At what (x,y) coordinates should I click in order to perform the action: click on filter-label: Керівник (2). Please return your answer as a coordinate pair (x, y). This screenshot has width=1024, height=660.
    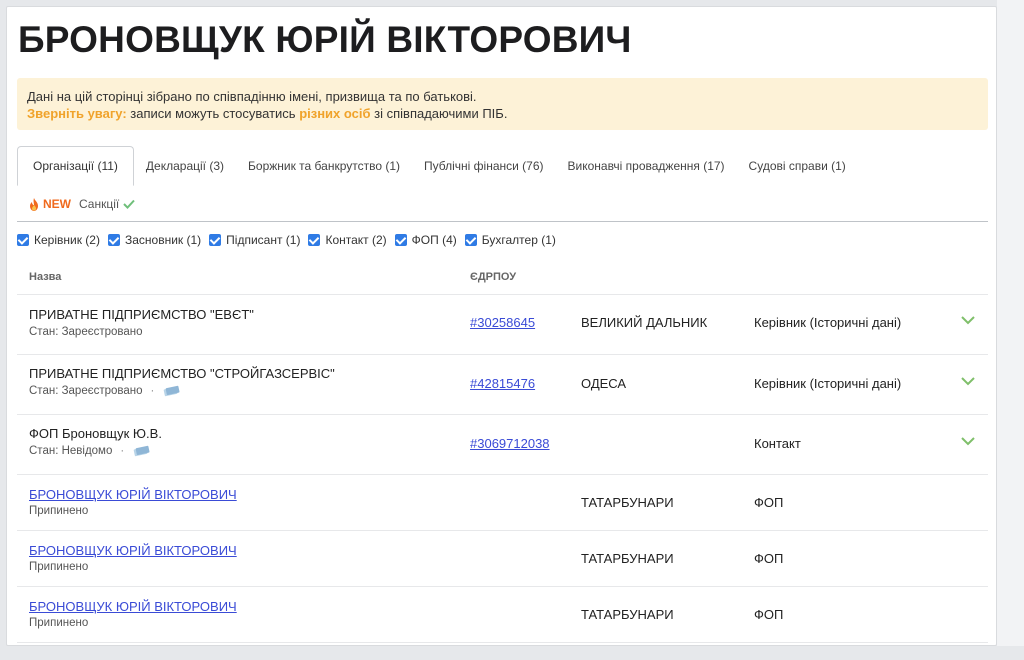
    Looking at the image, I should click on (67, 240).